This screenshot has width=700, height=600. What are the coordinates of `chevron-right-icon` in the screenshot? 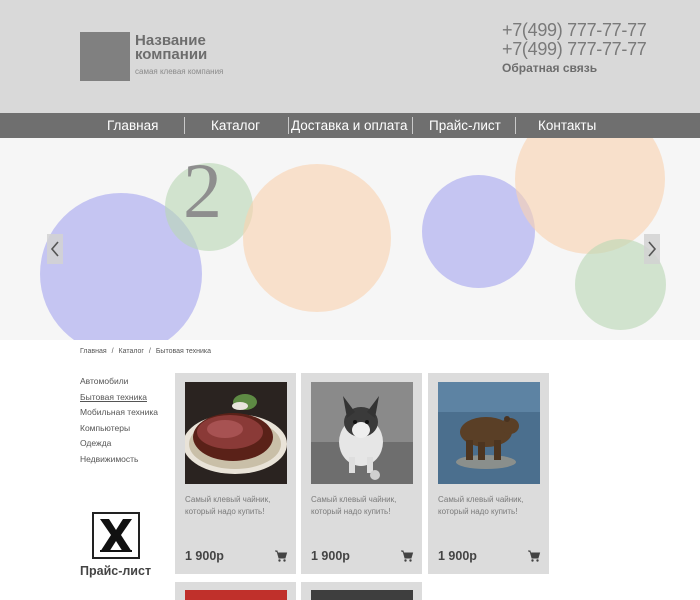 It's located at (652, 249).